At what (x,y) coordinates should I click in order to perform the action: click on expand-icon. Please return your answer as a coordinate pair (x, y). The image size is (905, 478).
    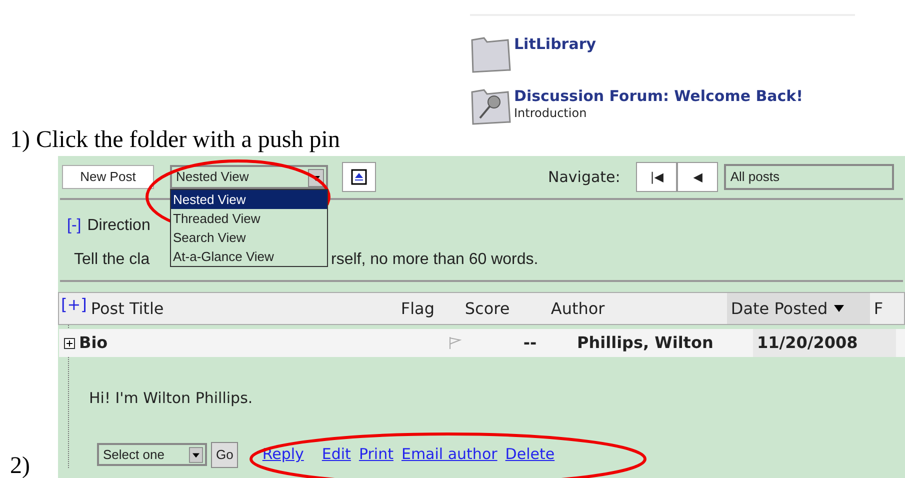
    Looking at the image, I should click on (69, 343).